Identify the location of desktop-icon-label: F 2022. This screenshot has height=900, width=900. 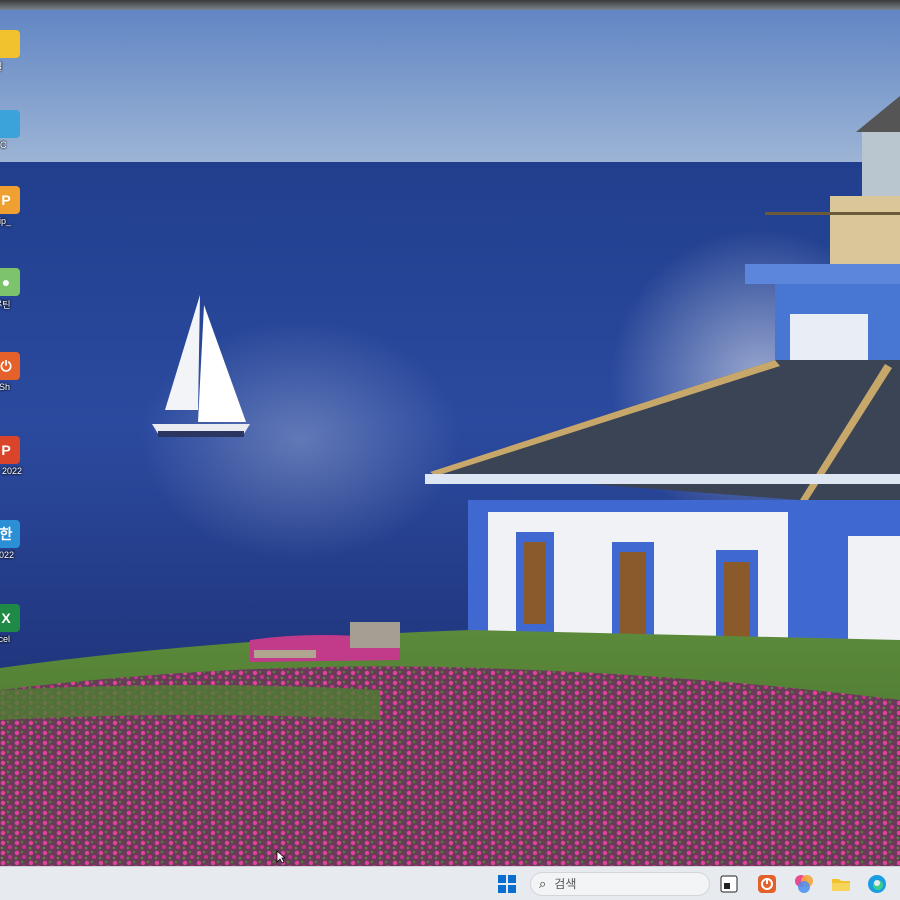
(11, 471).